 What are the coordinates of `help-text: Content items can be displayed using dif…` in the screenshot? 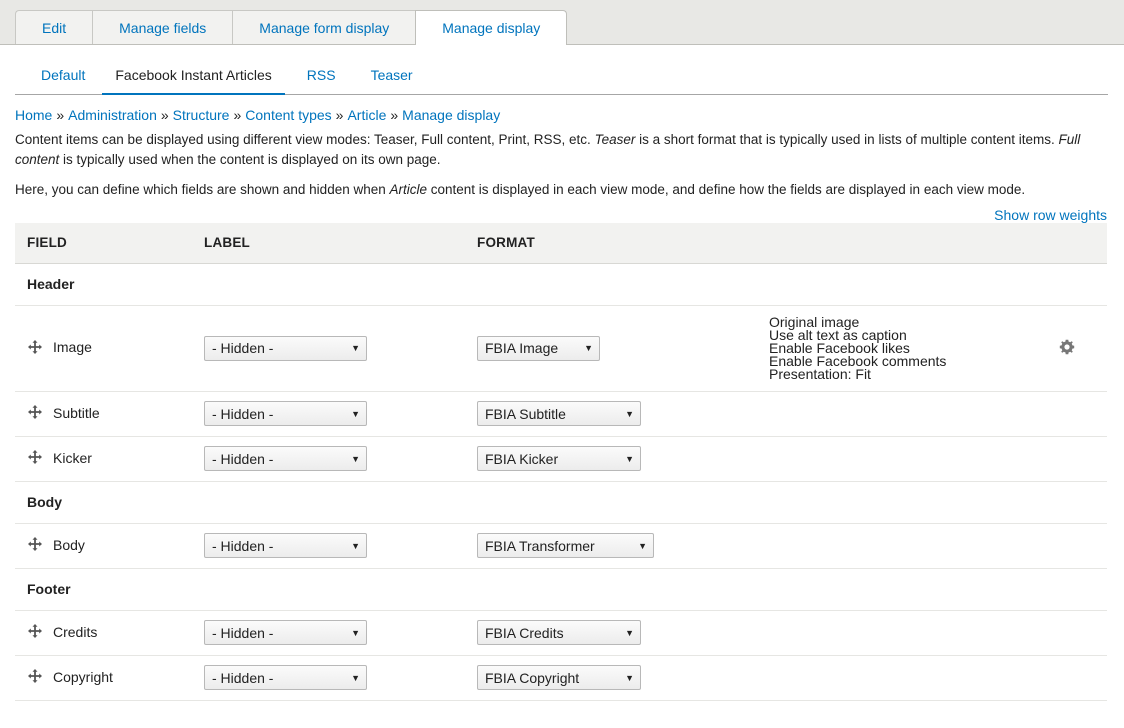 It's located at (561, 165).